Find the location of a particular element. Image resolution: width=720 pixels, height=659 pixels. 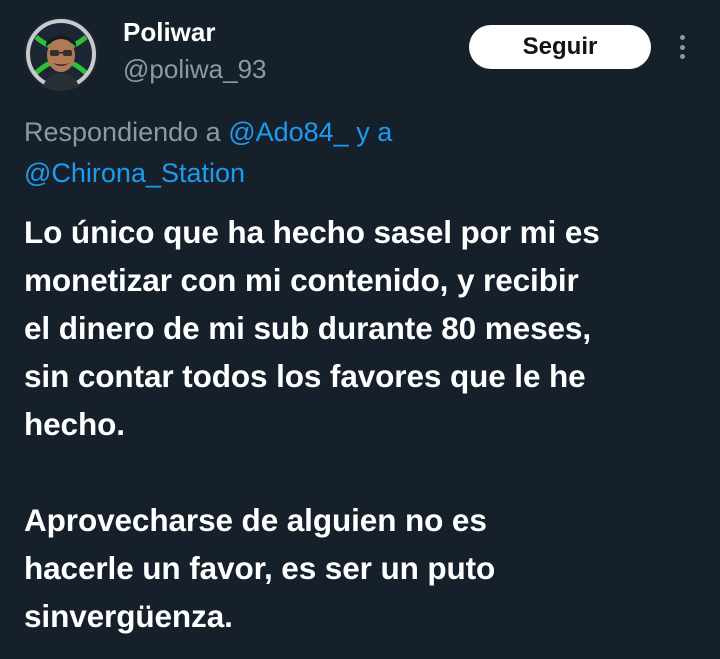

avatar is located at coordinates (61, 54).